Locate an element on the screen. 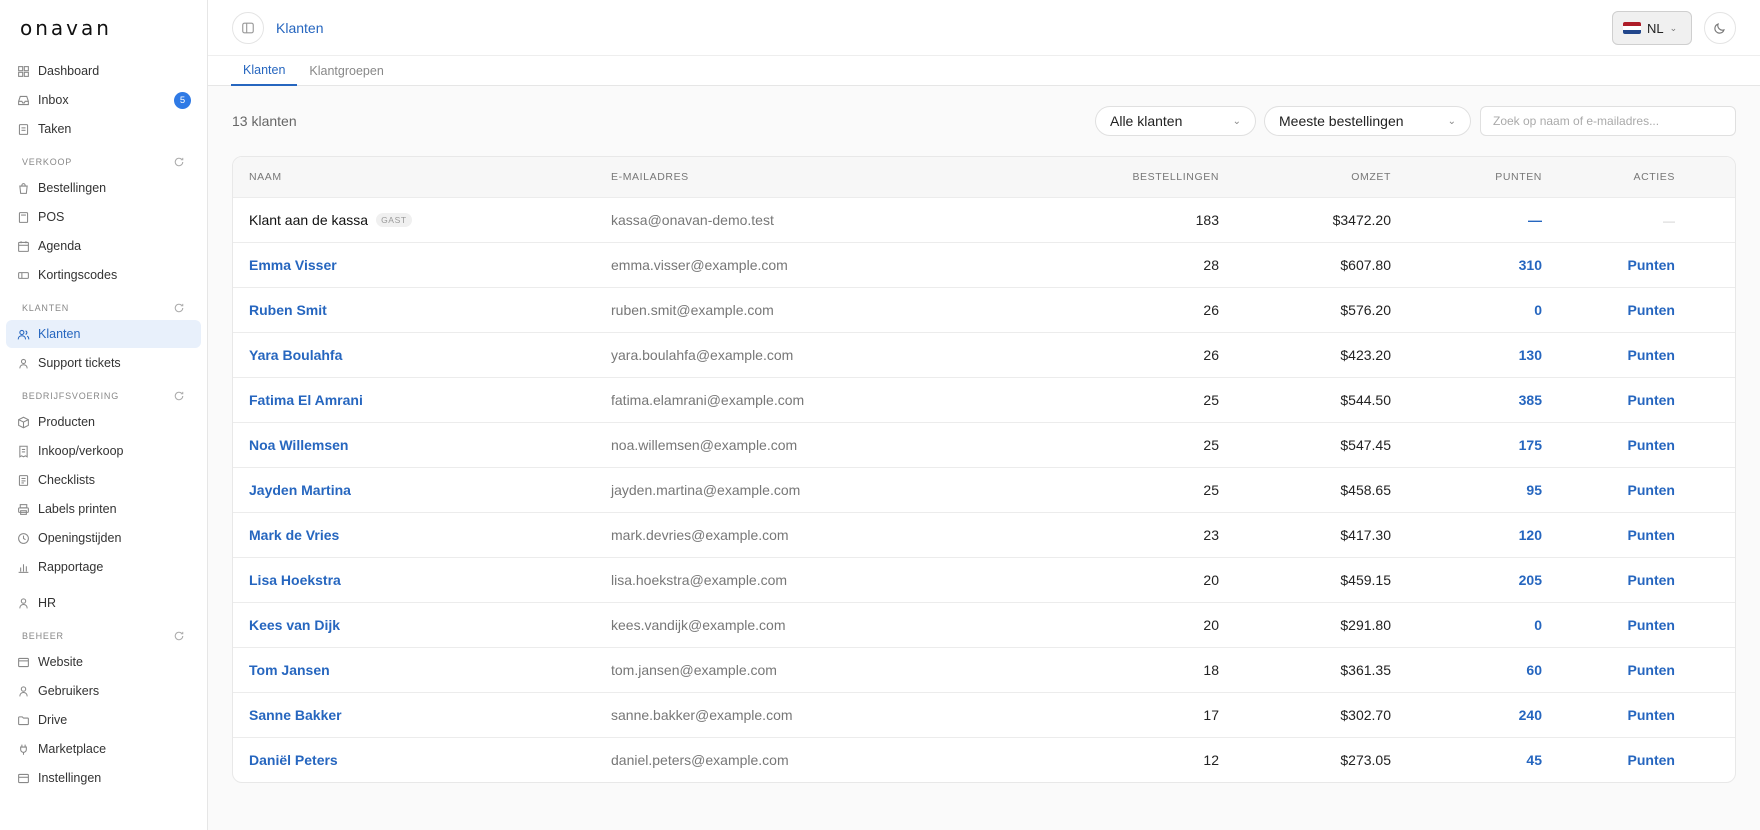  sort-select: Meeste bestellingen ⌄ is located at coordinates (1367, 121).